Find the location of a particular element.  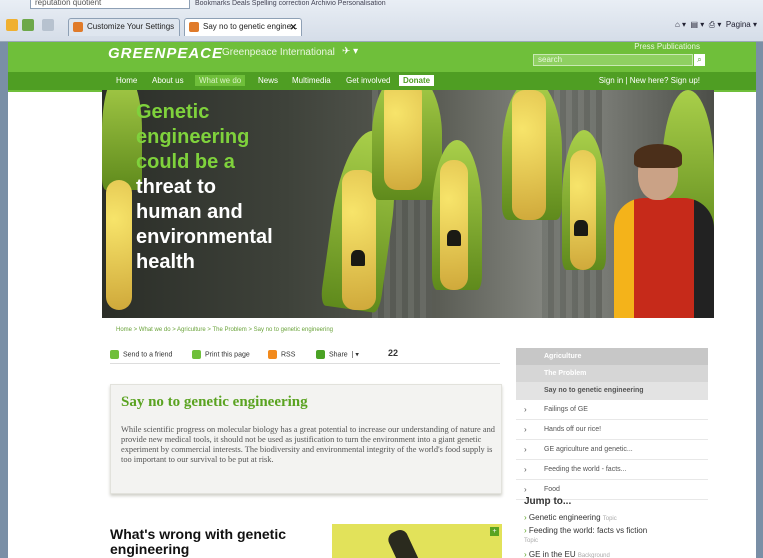

tab-customize-settings: Customize Your Settings is located at coordinates (124, 27).